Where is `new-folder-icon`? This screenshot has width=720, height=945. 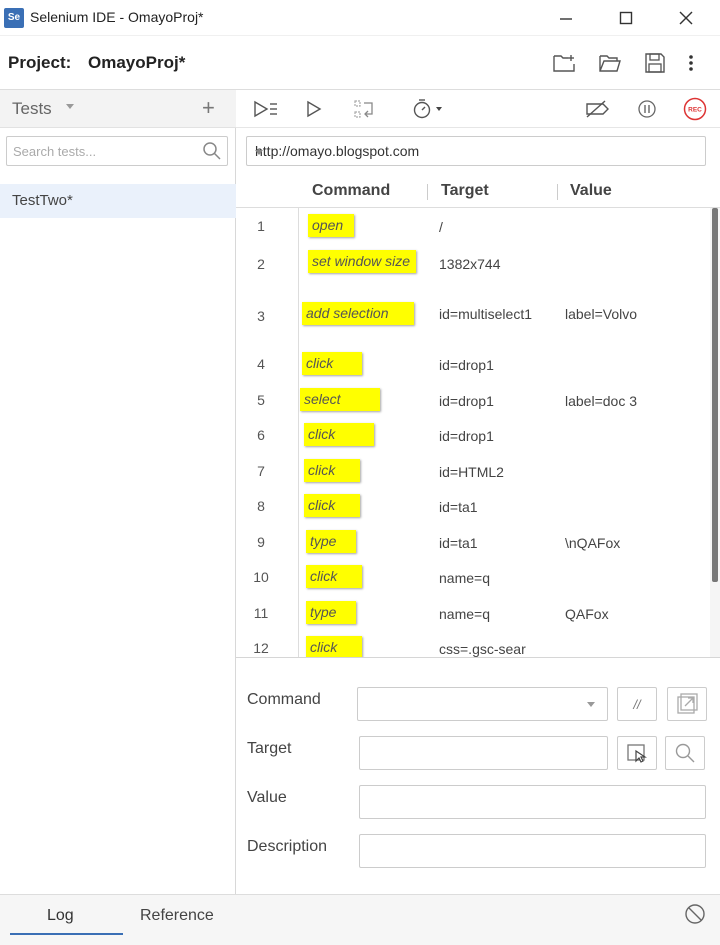 new-folder-icon is located at coordinates (564, 63).